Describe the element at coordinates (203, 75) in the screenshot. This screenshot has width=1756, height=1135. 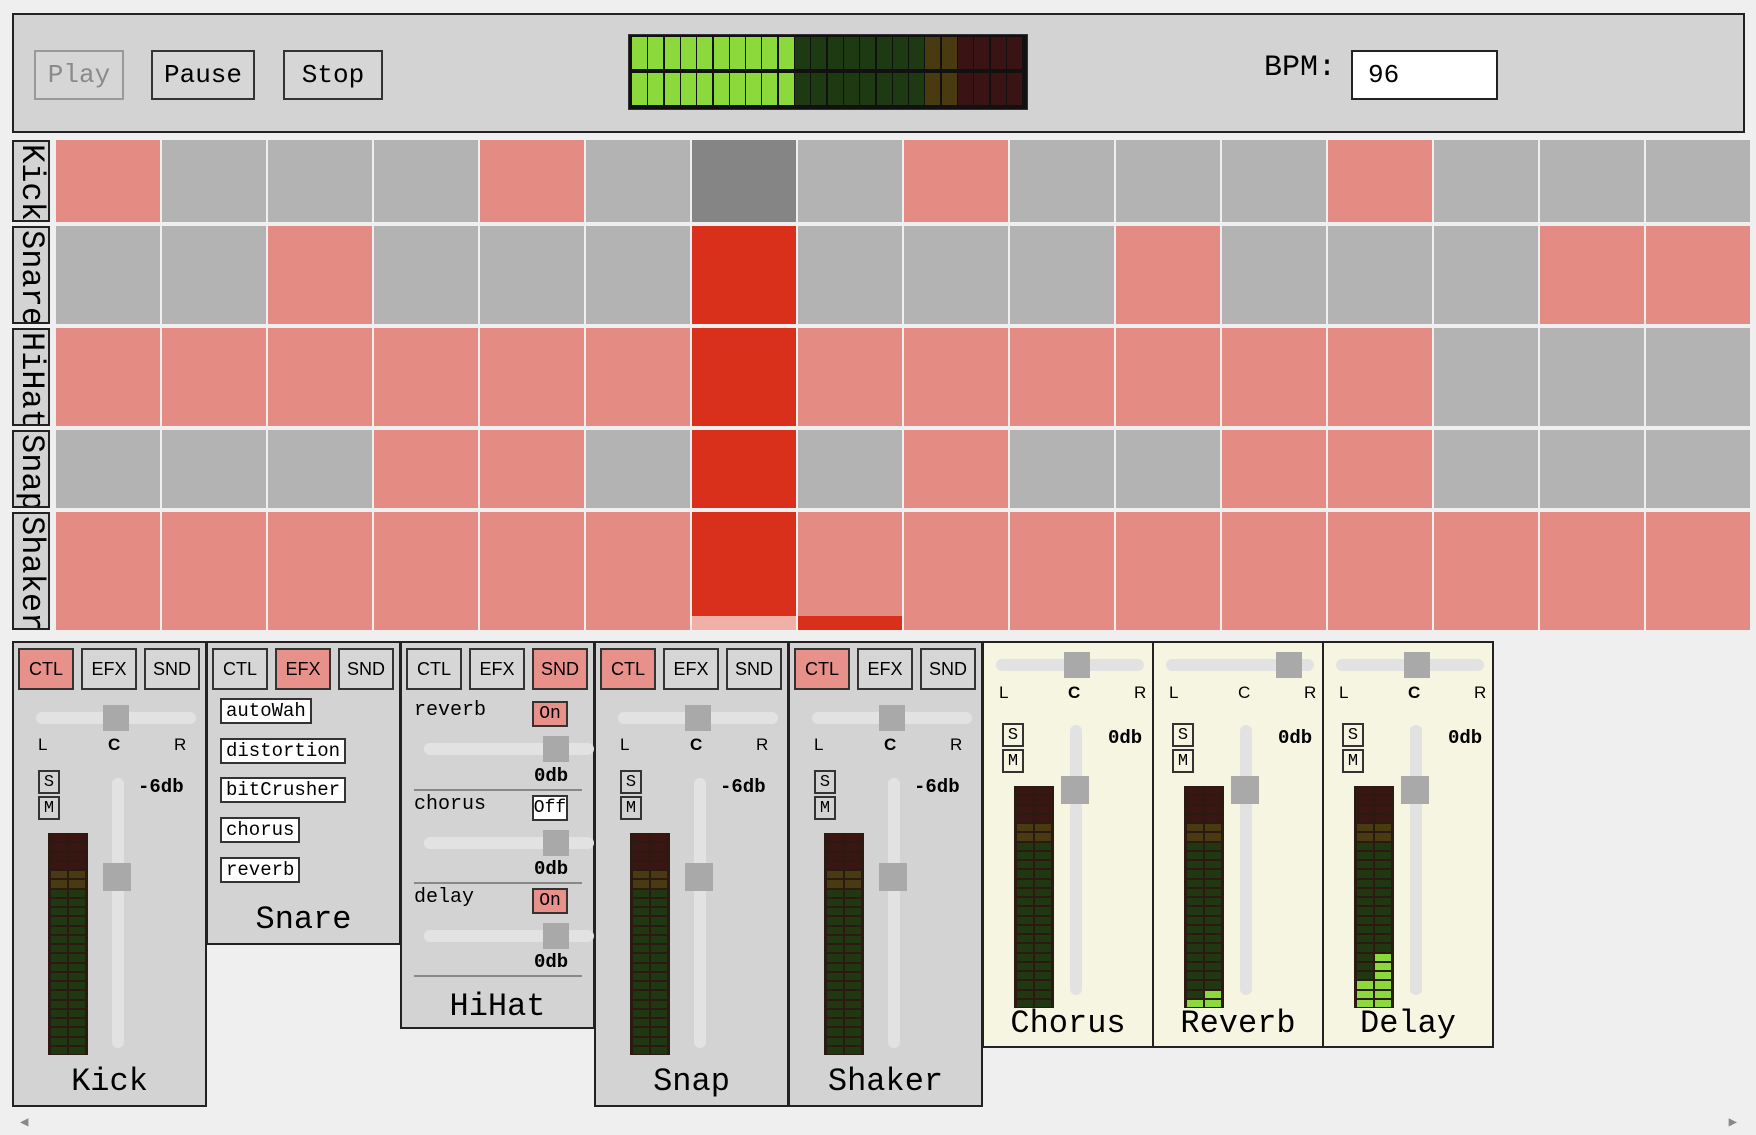
I see `pause-button: Pause` at that location.